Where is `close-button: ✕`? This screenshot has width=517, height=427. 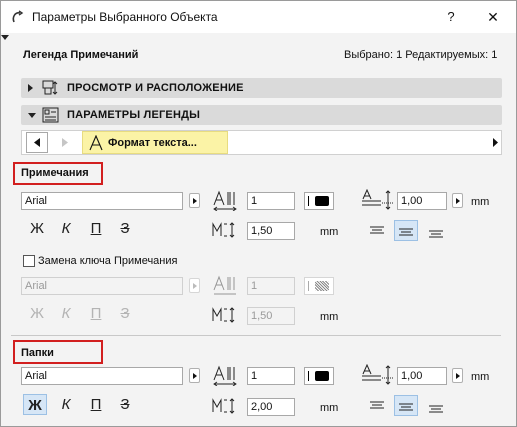
close-button: ✕ is located at coordinates (493, 17).